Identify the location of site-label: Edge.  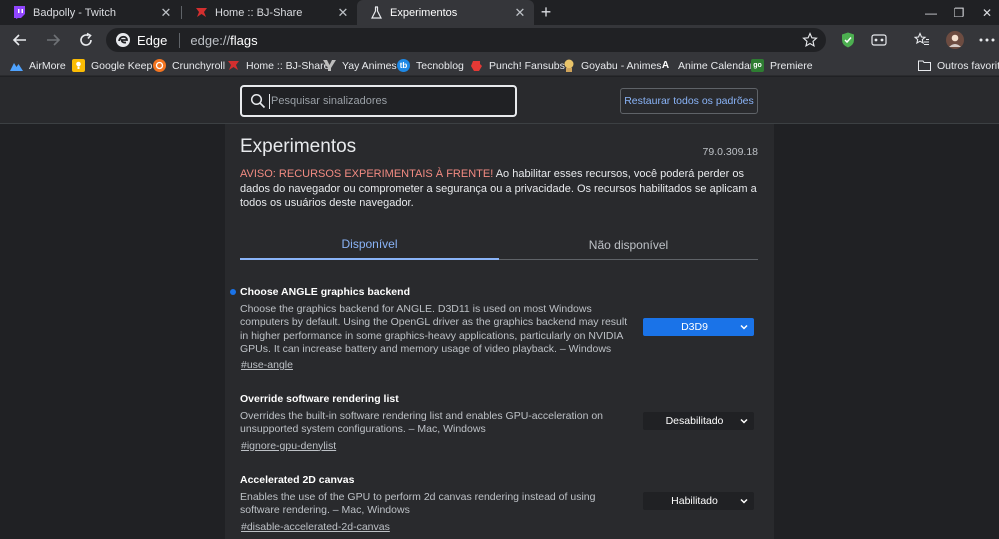
(152, 40).